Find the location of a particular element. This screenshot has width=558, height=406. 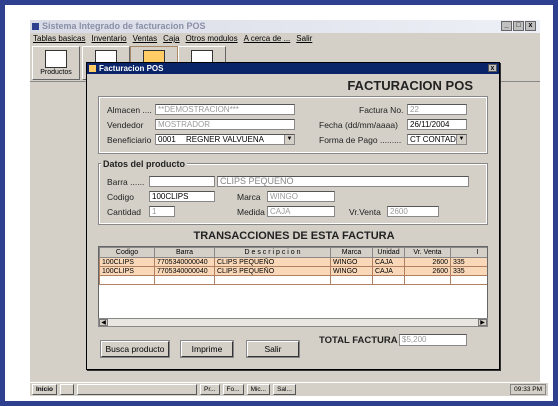

app-title: Sistema Integrado de facturacion POS is located at coordinates (124, 26).